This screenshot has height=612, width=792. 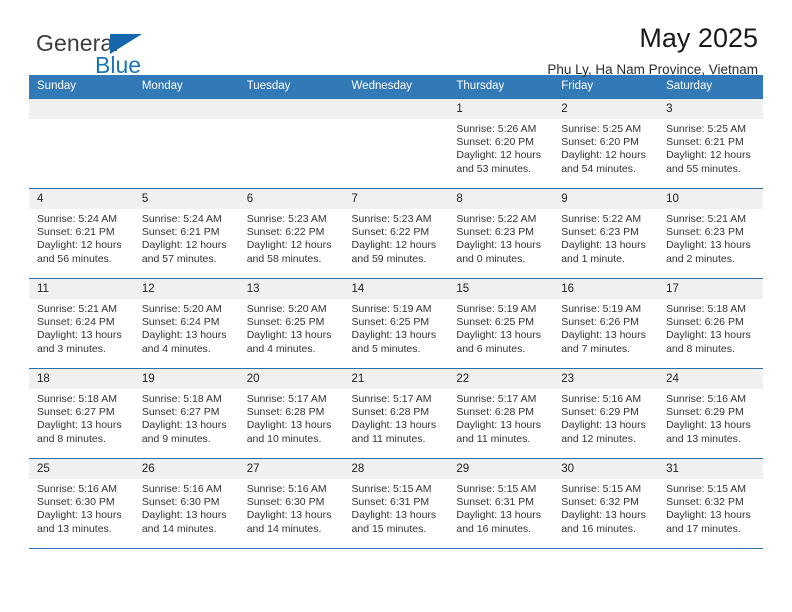 I want to click on daylight-line-2: and 13 minutes., so click(x=703, y=438).